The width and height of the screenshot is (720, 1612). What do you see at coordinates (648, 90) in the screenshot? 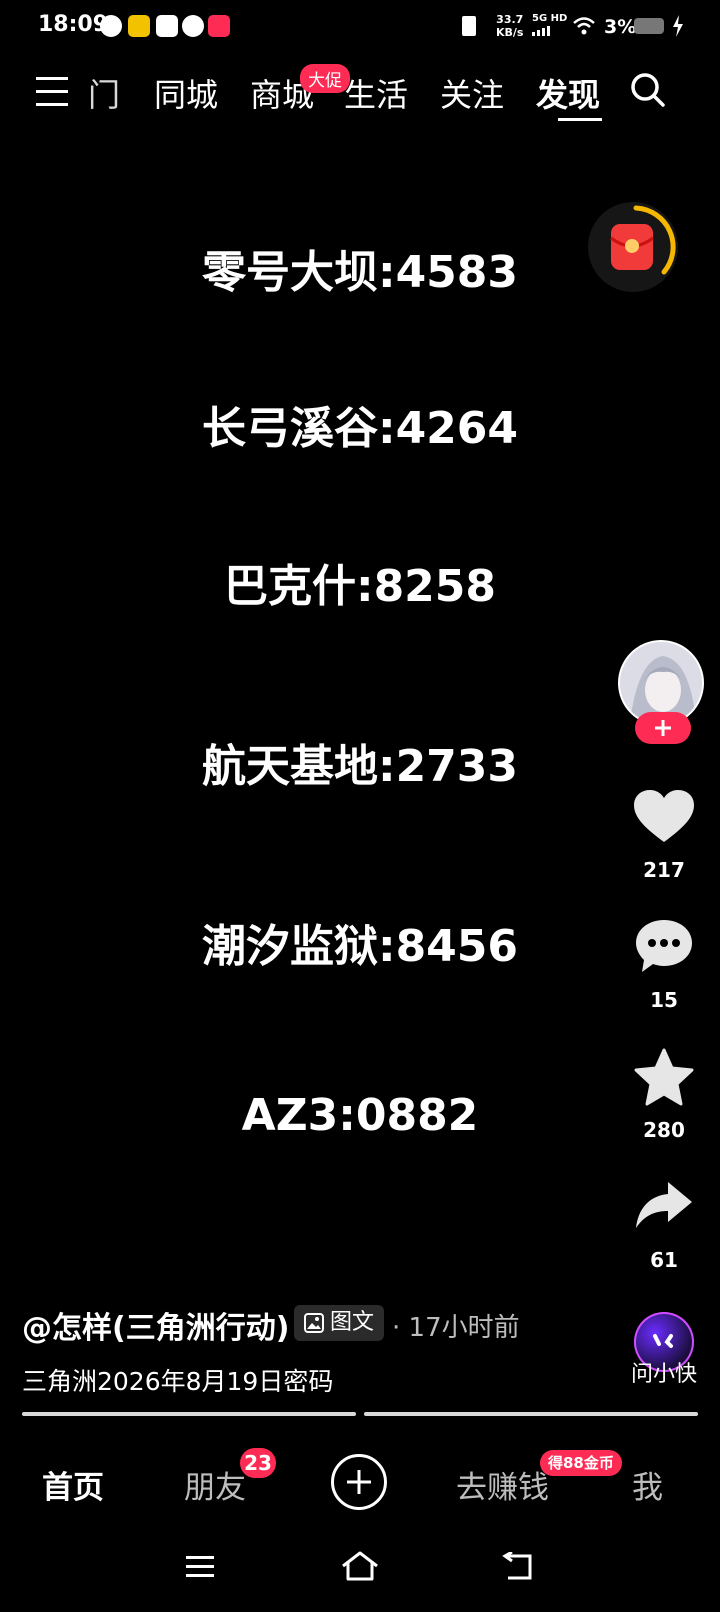
I see `search-icon` at bounding box center [648, 90].